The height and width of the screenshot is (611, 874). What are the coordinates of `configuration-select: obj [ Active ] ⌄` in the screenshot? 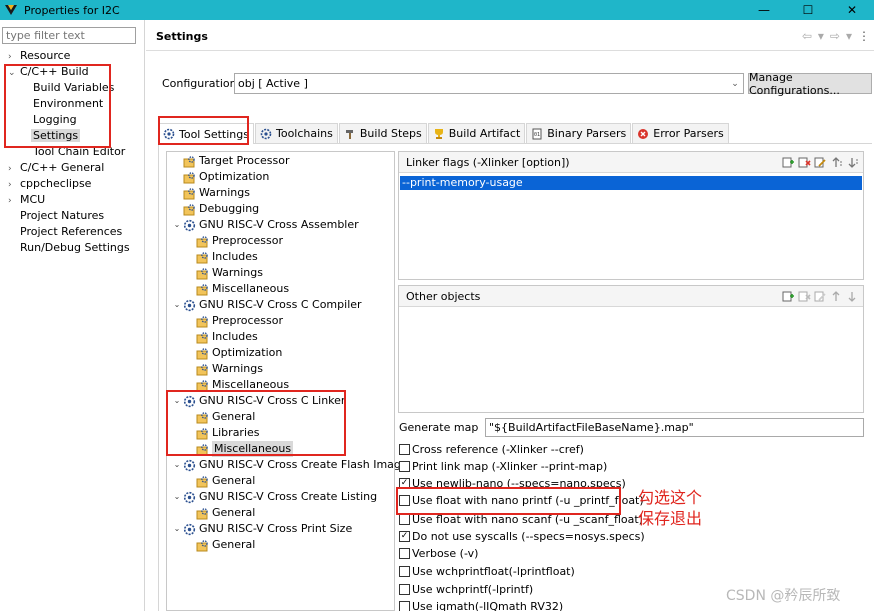 It's located at (489, 83).